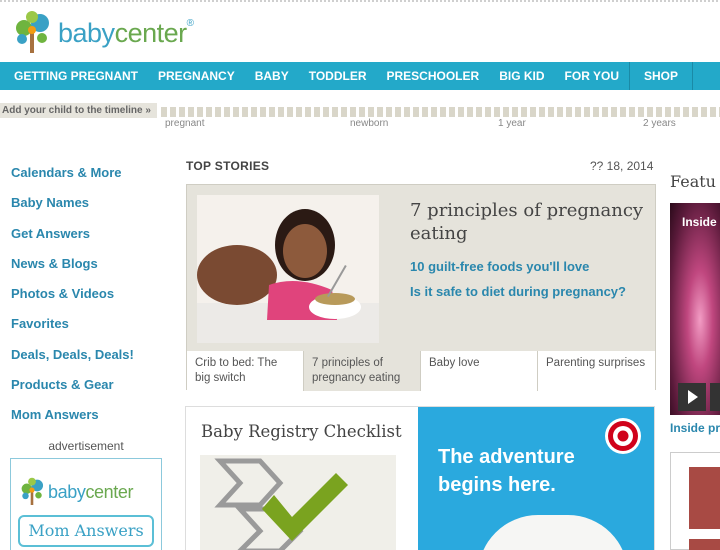 The image size is (720, 550). What do you see at coordinates (78, 110) in the screenshot?
I see `add-child-timeline-button: Add your child to the timeline »` at bounding box center [78, 110].